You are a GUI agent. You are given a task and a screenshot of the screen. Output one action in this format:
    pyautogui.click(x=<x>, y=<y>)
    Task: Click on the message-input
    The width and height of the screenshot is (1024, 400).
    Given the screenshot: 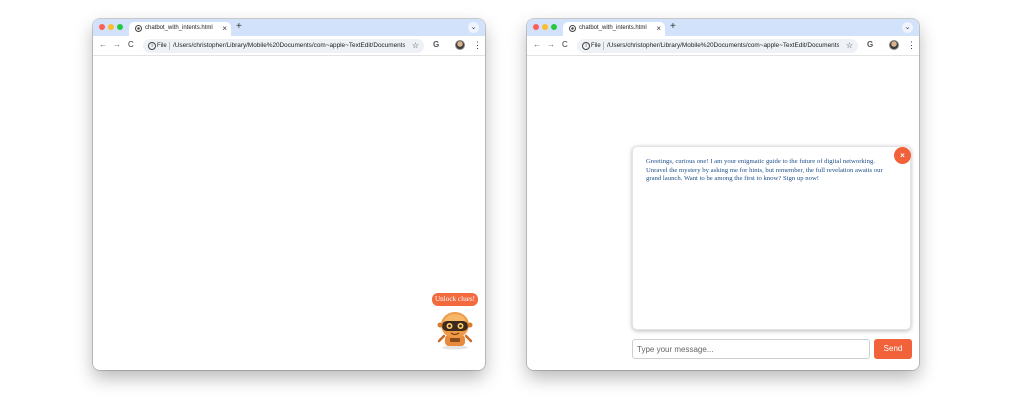 What is the action you would take?
    pyautogui.click(x=751, y=349)
    